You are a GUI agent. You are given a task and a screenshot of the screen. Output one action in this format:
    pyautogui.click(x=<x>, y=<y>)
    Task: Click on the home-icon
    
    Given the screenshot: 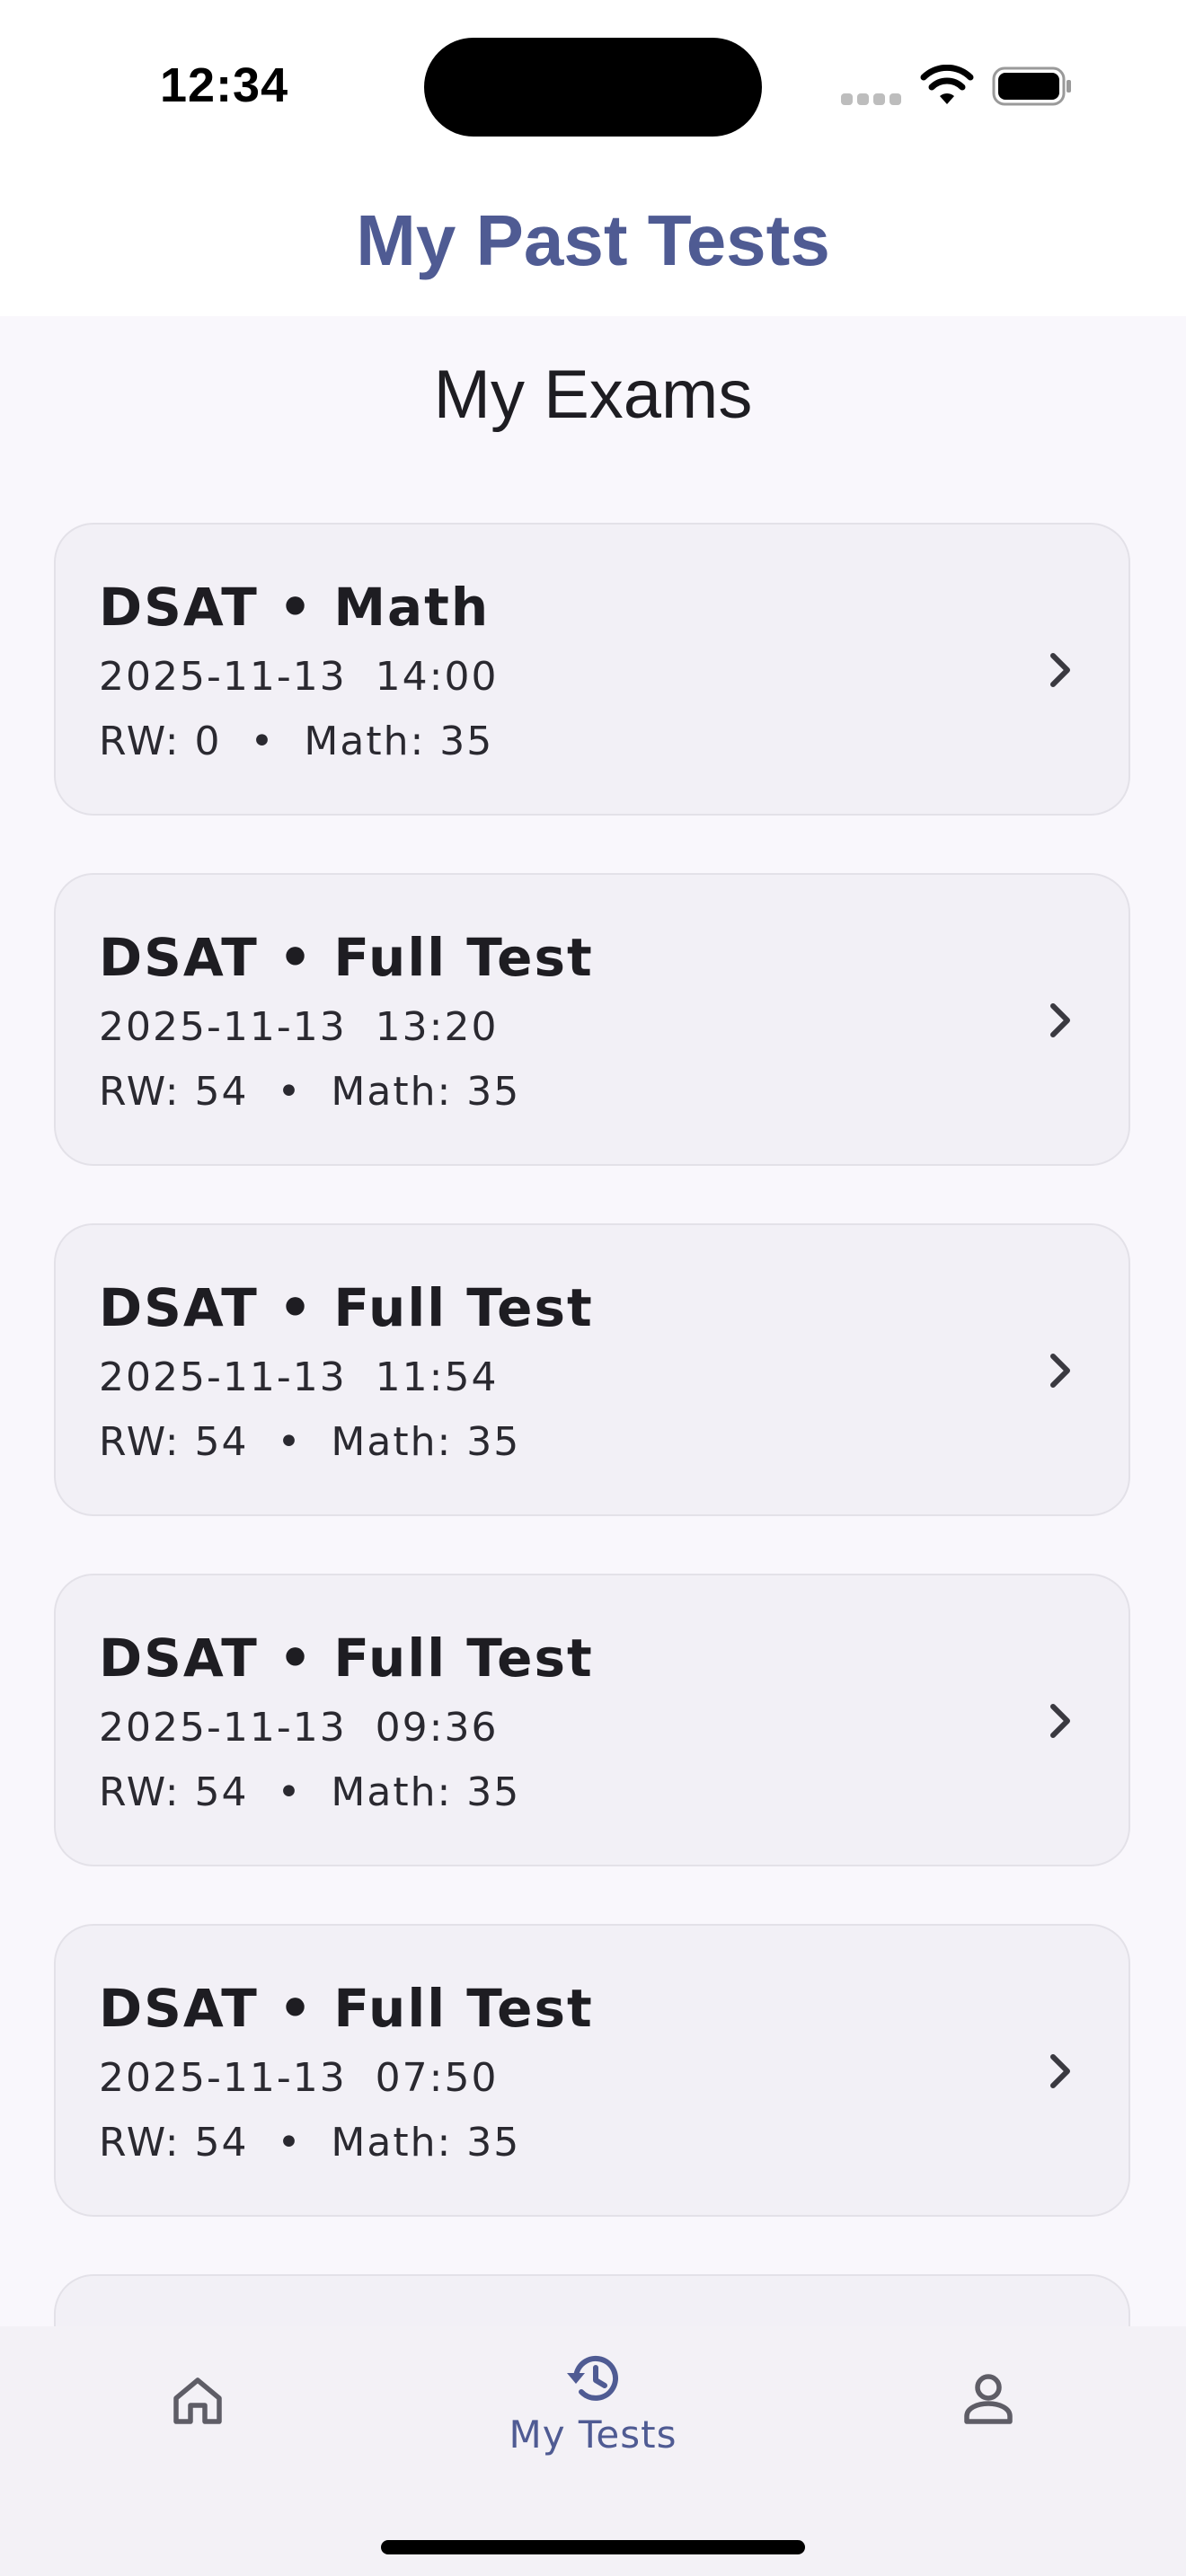 What is the action you would take?
    pyautogui.click(x=197, y=2401)
    